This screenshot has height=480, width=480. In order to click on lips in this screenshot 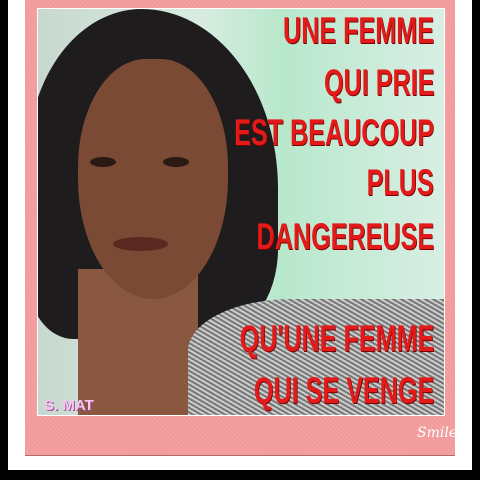, I will do `click(140, 244)`.